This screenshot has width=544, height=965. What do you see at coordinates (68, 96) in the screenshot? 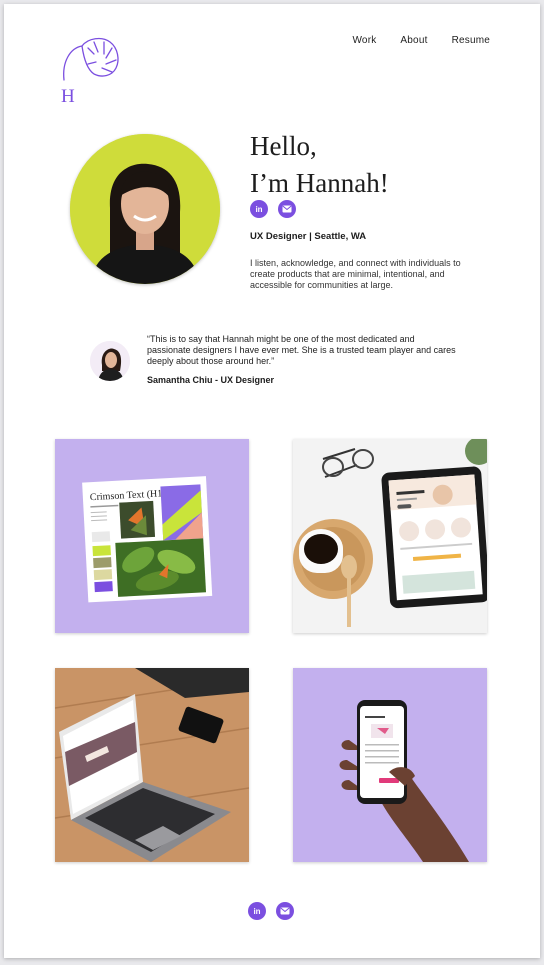
I see `logo-monogram: H` at bounding box center [68, 96].